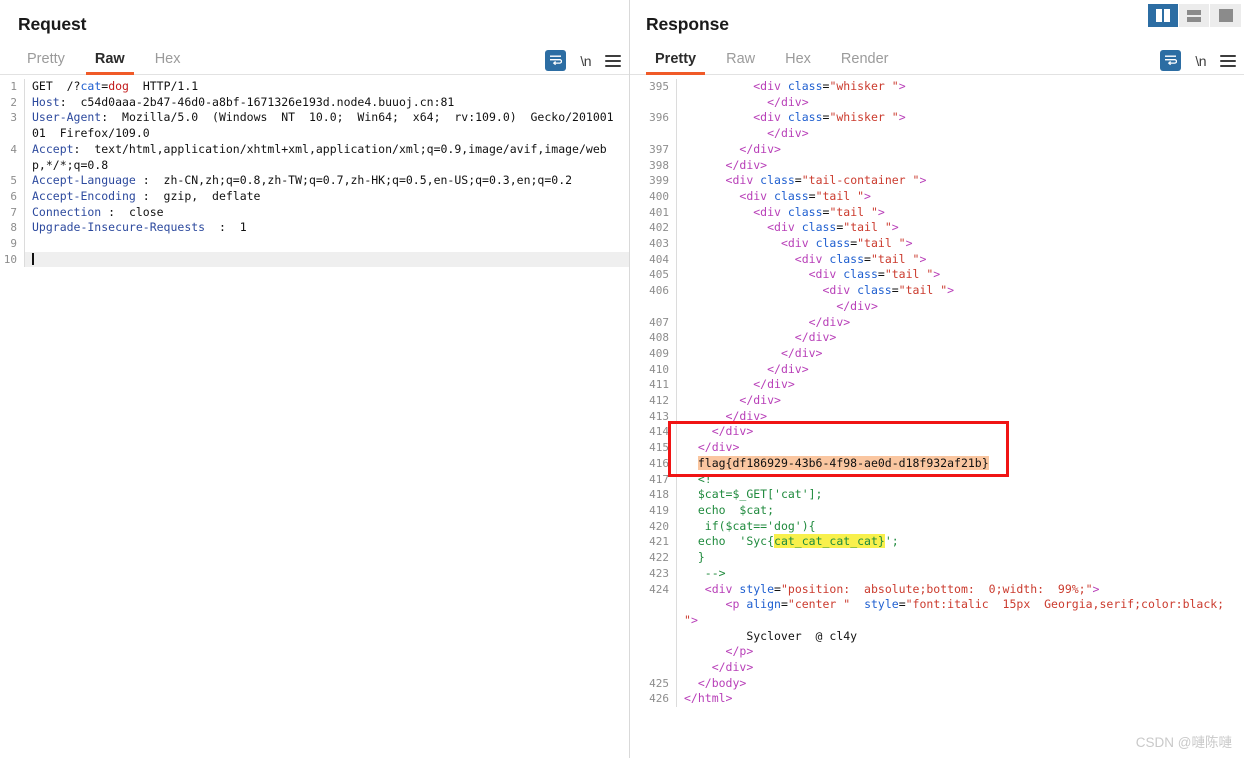 The image size is (1244, 758). What do you see at coordinates (740, 62) in the screenshot?
I see `tab-response-raw: Raw` at bounding box center [740, 62].